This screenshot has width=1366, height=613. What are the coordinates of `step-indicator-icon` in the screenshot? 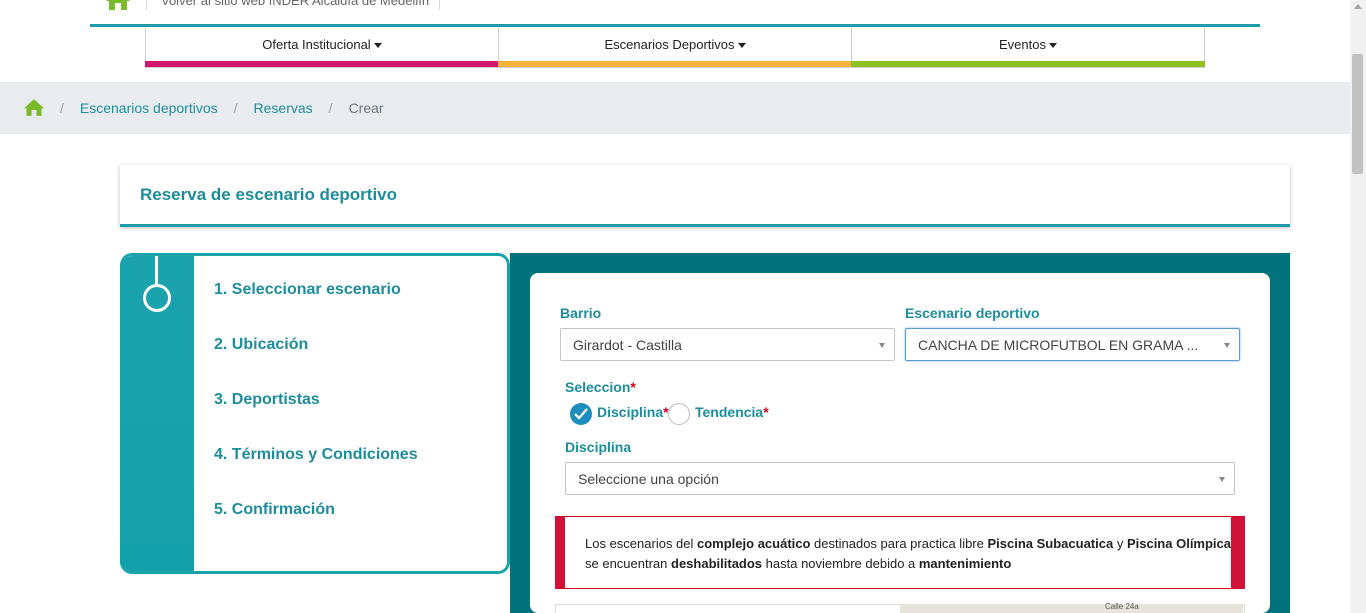 It's located at (157, 298).